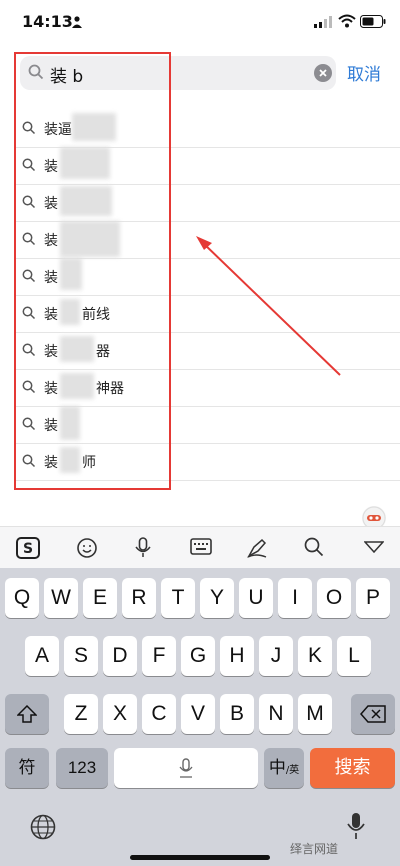  What do you see at coordinates (256, 598) in the screenshot?
I see `key-u: U` at bounding box center [256, 598].